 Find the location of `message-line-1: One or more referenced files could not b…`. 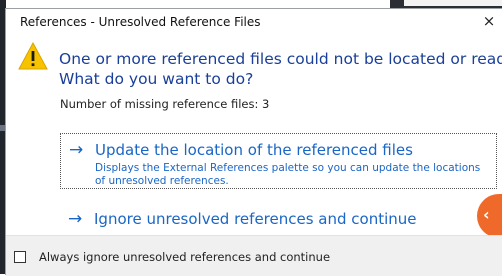

message-line-1: One or more referenced files could not b… is located at coordinates (280, 59).